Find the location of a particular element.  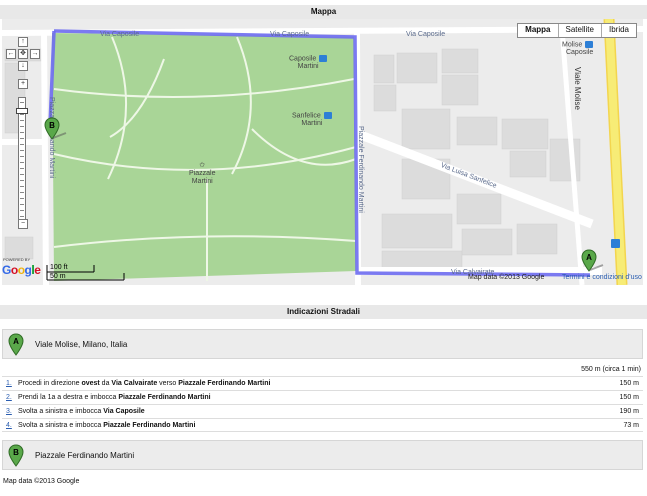

zoom-out-icon: − is located at coordinates (23, 224).